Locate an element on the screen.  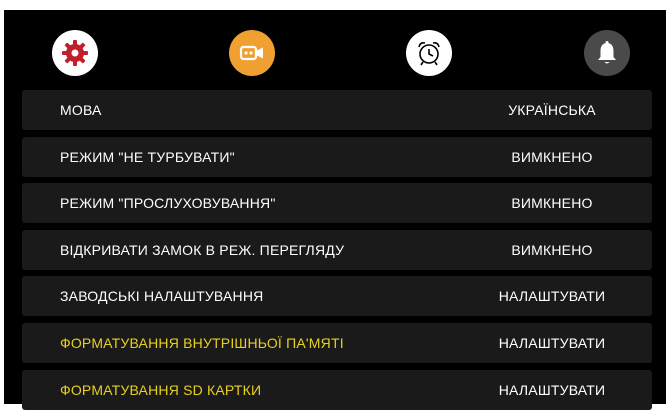
menu-item-do-not-disturb: РЕЖИМ "НЕ ТУРБУВАТИ" ВИМКНЕНО is located at coordinates (337, 156).